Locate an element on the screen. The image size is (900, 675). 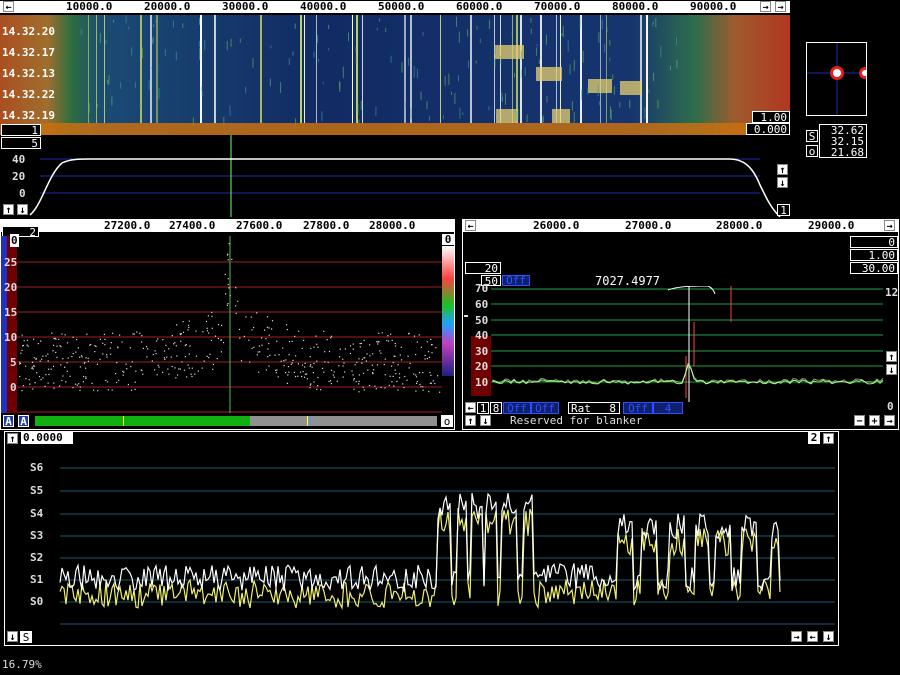
hires-up-arrow: ↑ is located at coordinates (891, 357).